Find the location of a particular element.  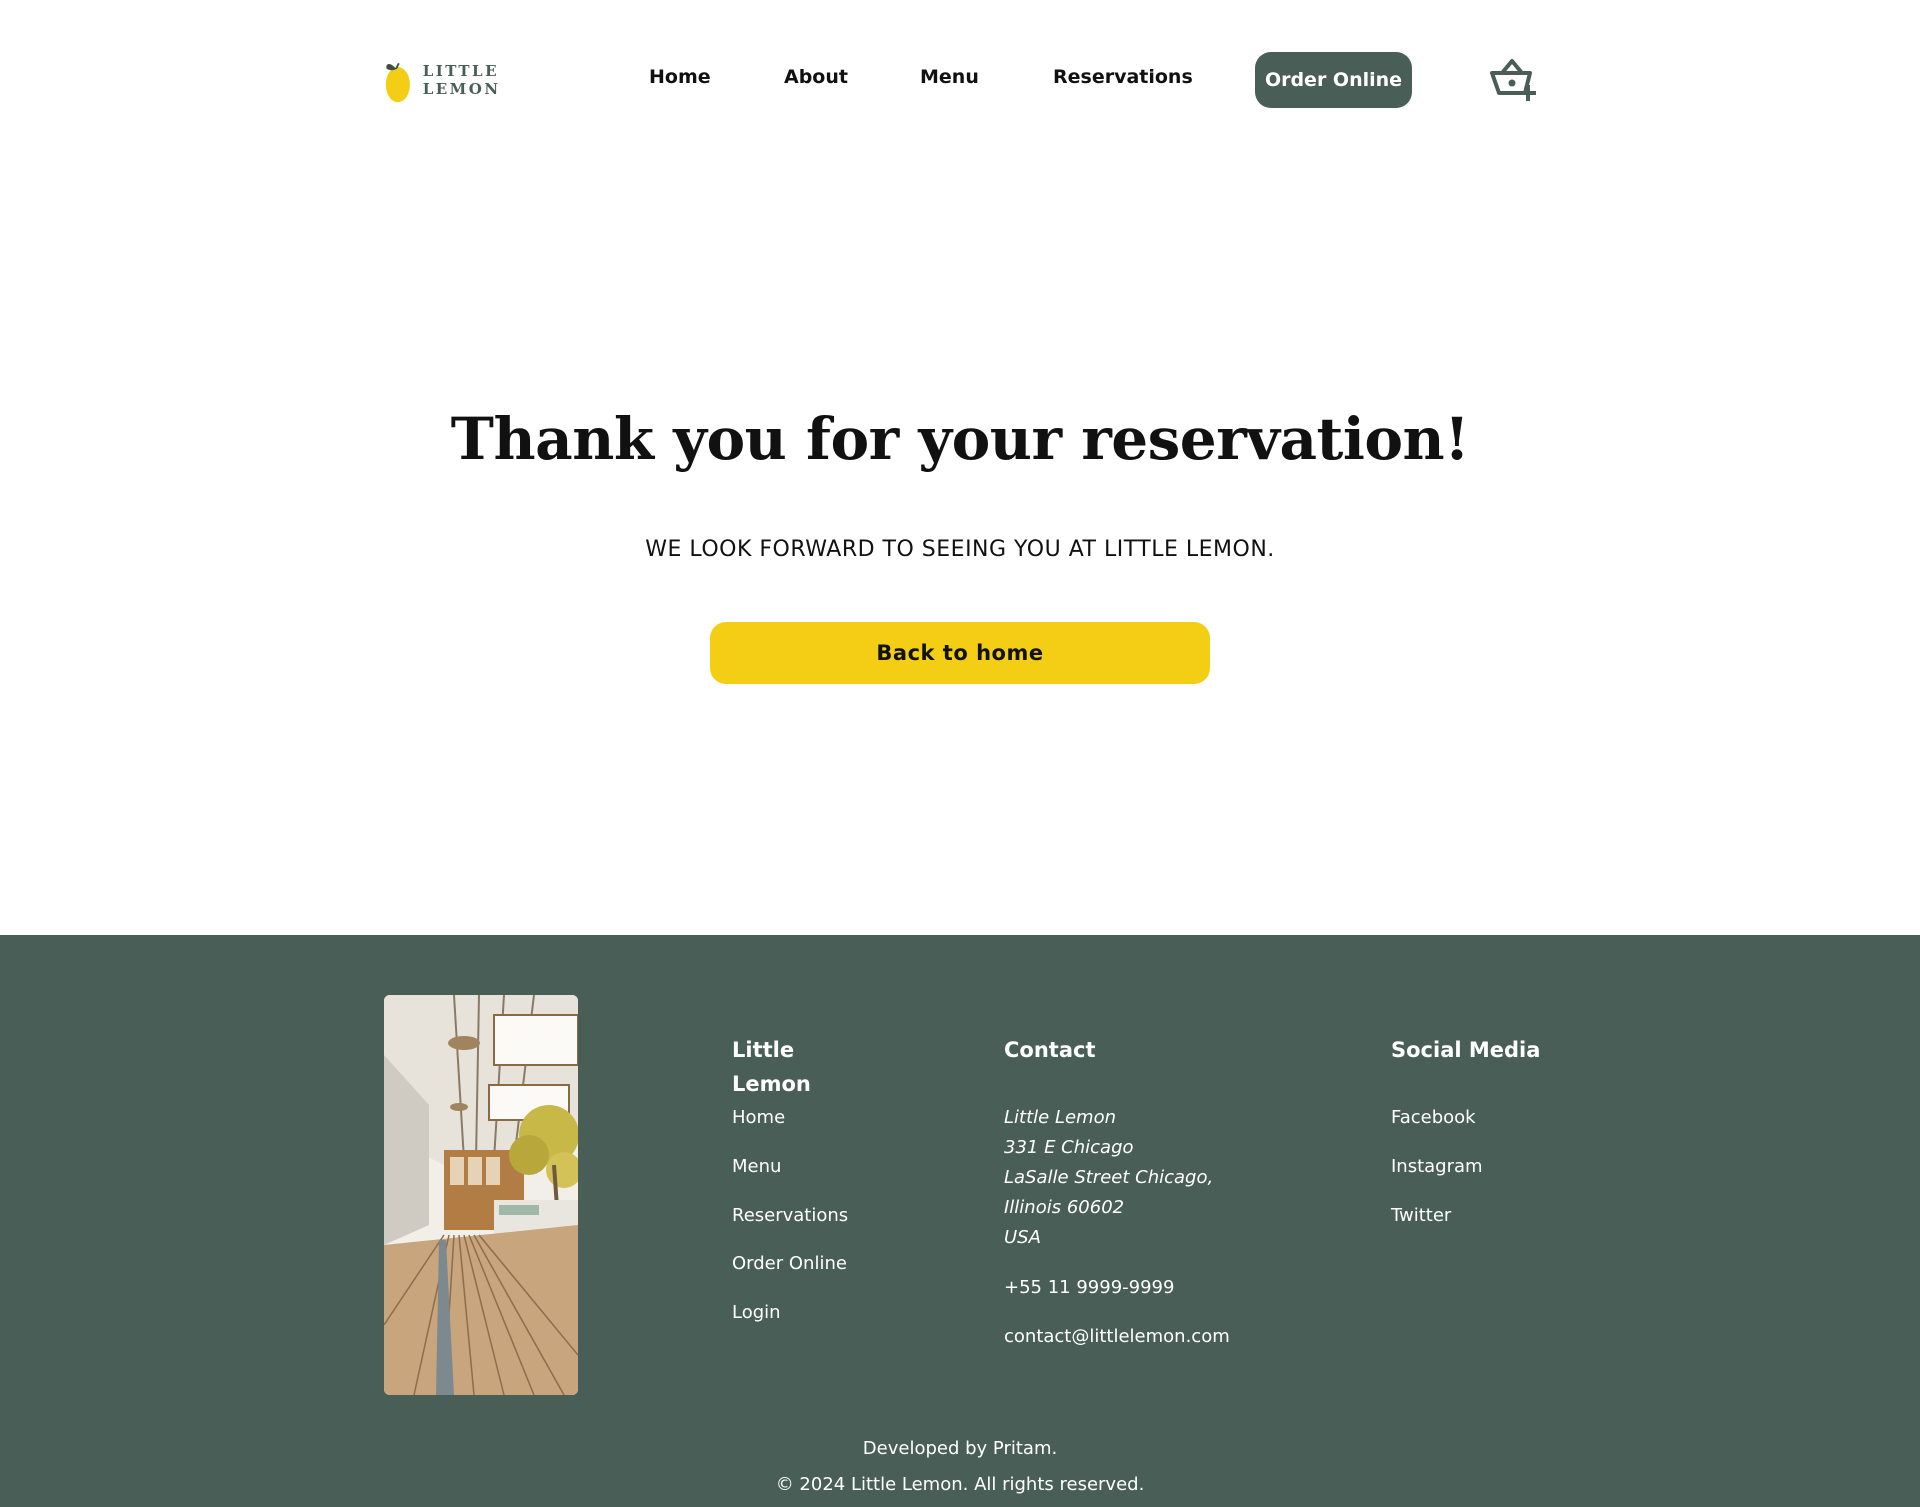

address-line: Illinois 60602 is located at coordinates (1064, 1207).